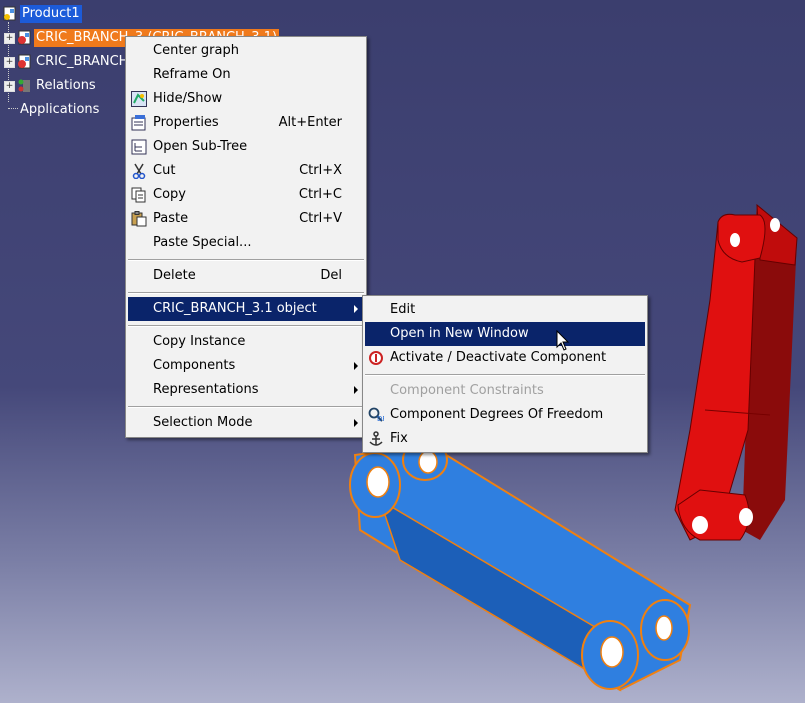 Image resolution: width=805 pixels, height=703 pixels. I want to click on menu-representations: Representations, so click(246, 390).